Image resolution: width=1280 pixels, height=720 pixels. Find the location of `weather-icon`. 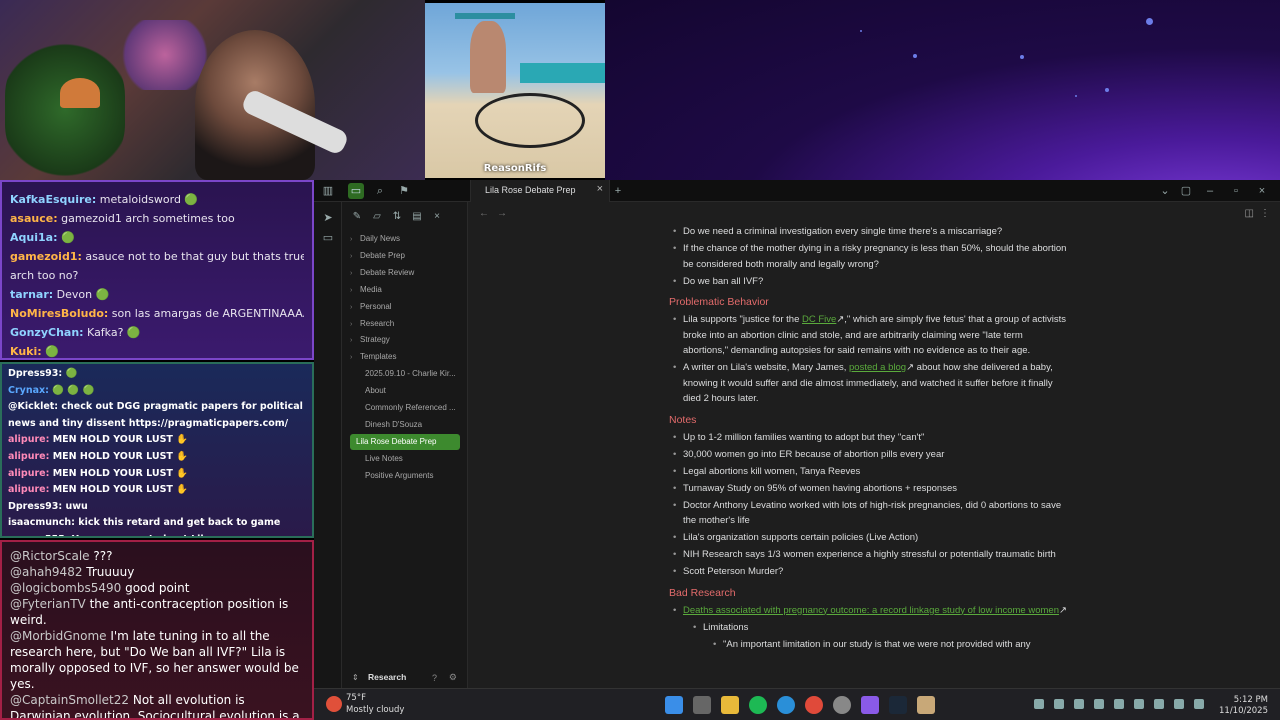

weather-icon is located at coordinates (334, 704).